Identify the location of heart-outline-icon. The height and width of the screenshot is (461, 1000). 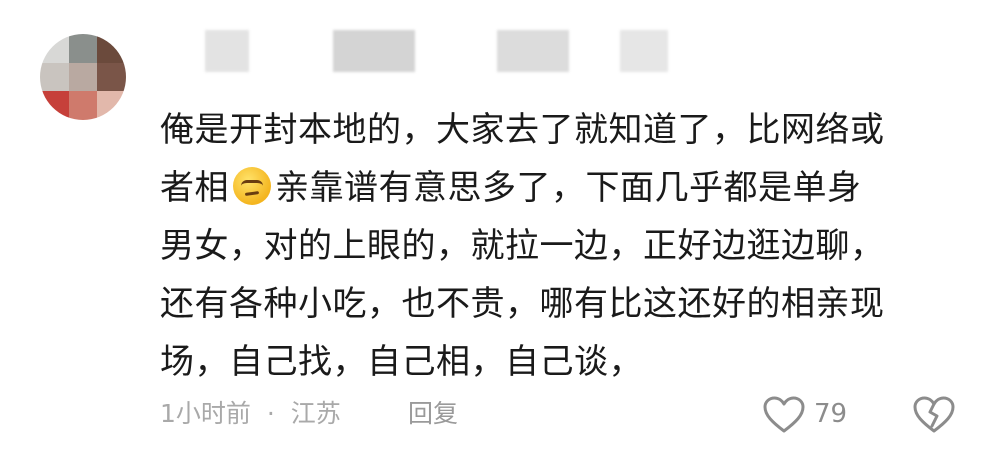
(784, 415).